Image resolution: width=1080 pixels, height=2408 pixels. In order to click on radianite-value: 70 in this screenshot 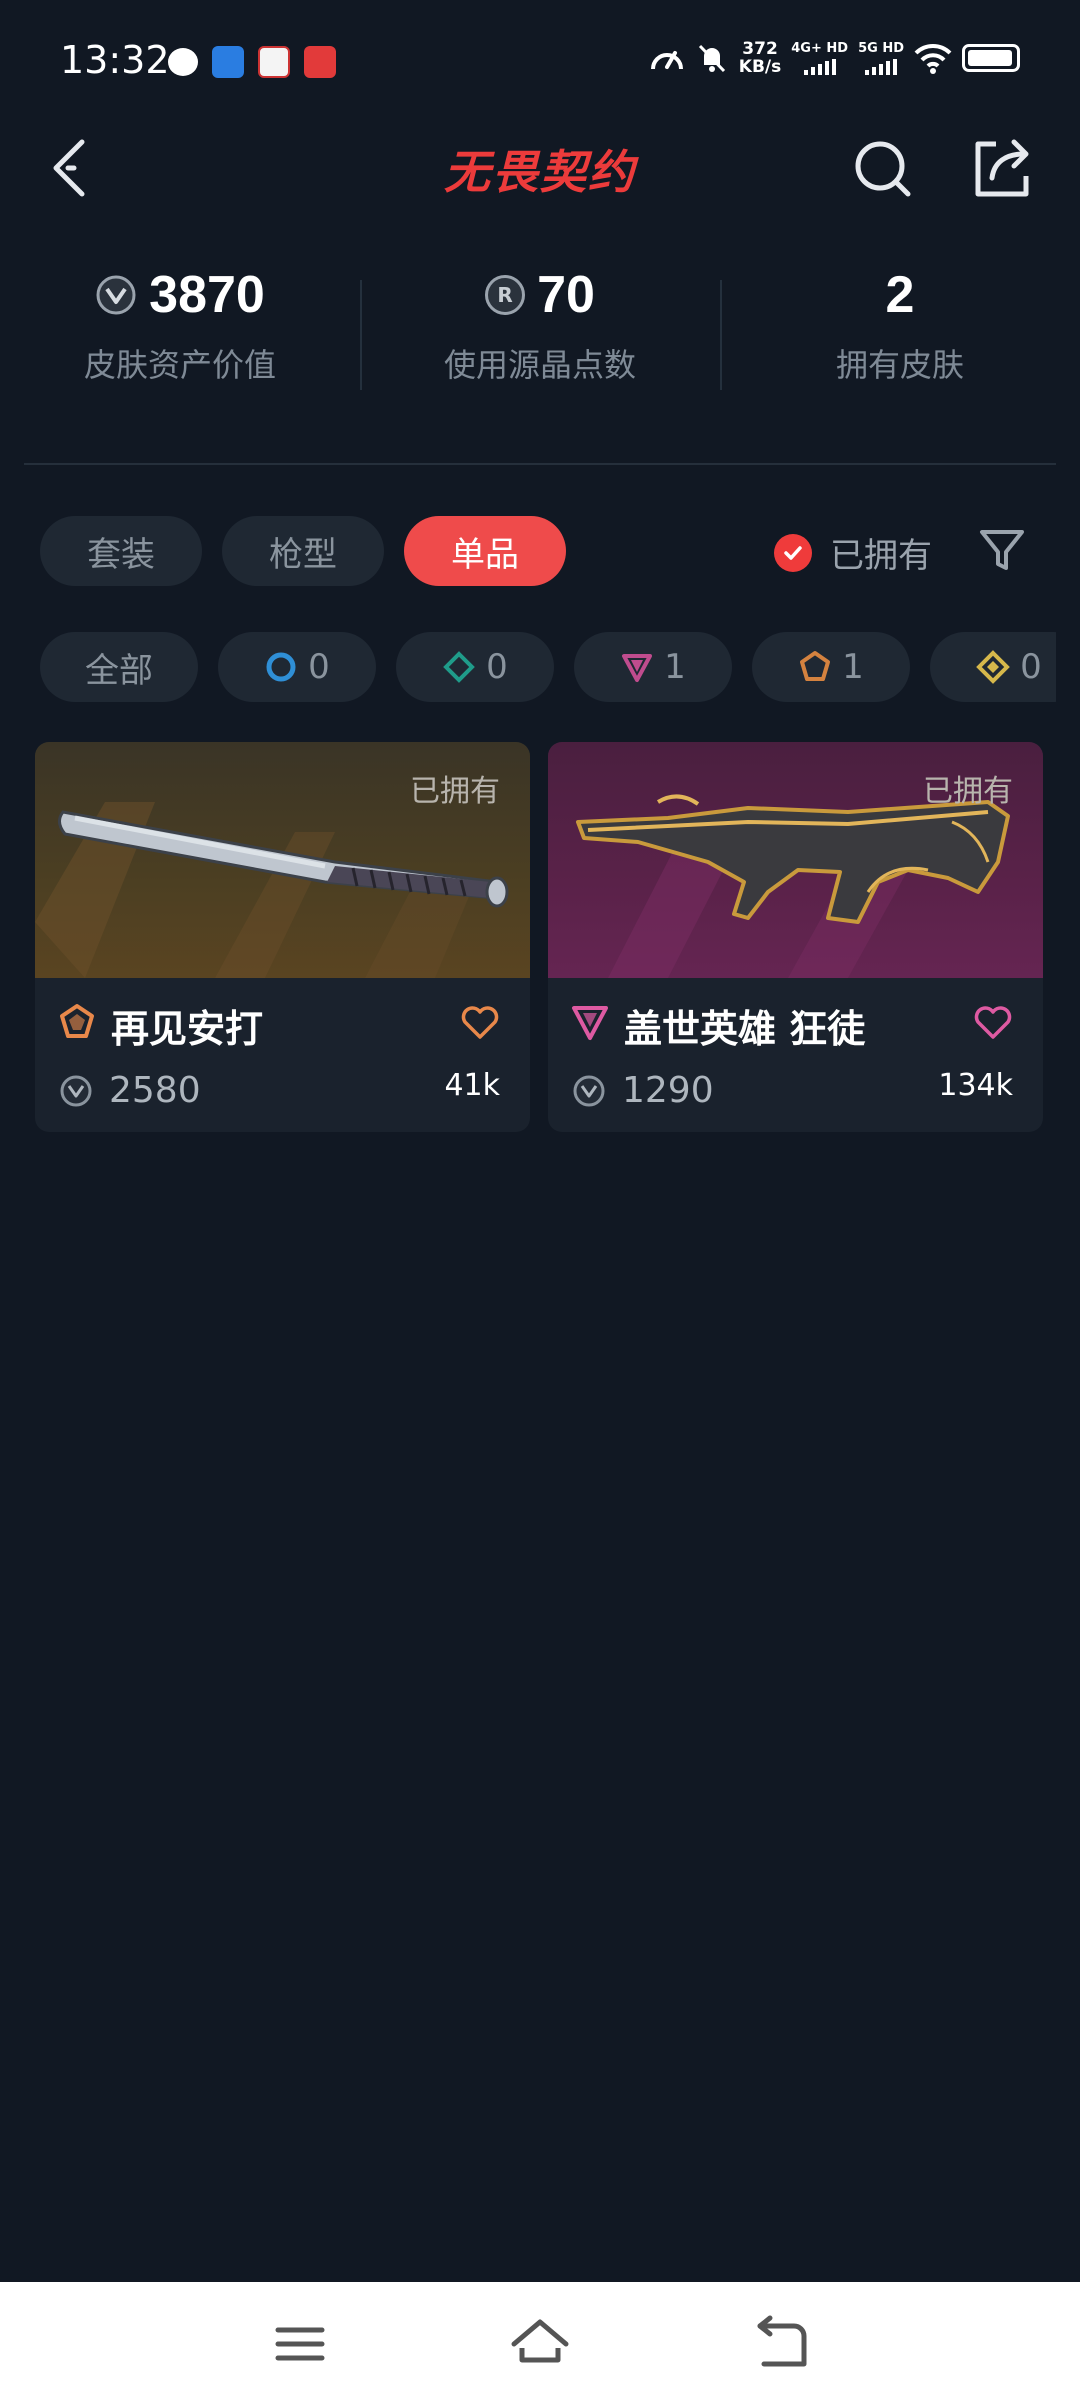, I will do `click(566, 295)`.